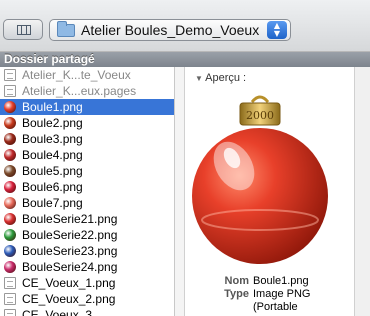  Describe the element at coordinates (180, 191) in the screenshot. I see `column-divider` at that location.